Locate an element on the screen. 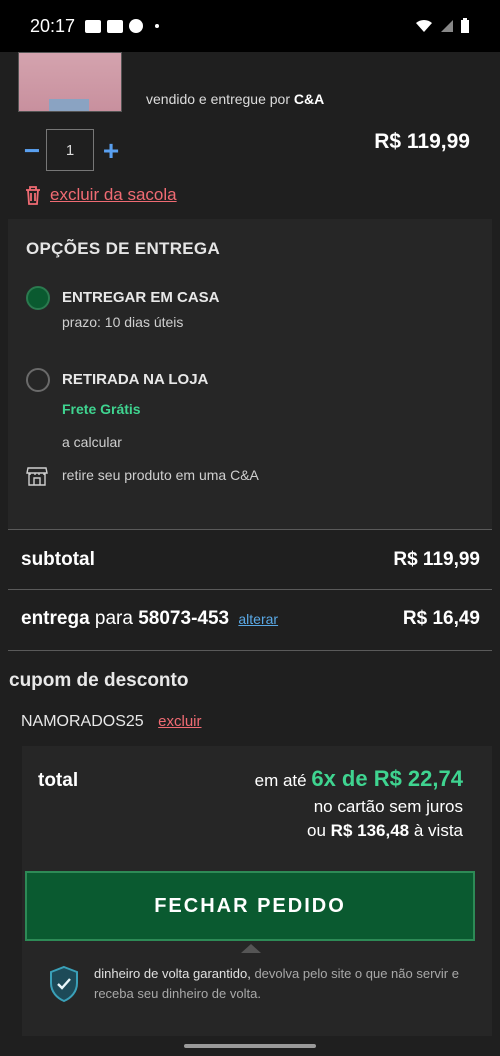 The height and width of the screenshot is (1056, 500). shipping-value: R$ 16,49 is located at coordinates (441, 618).